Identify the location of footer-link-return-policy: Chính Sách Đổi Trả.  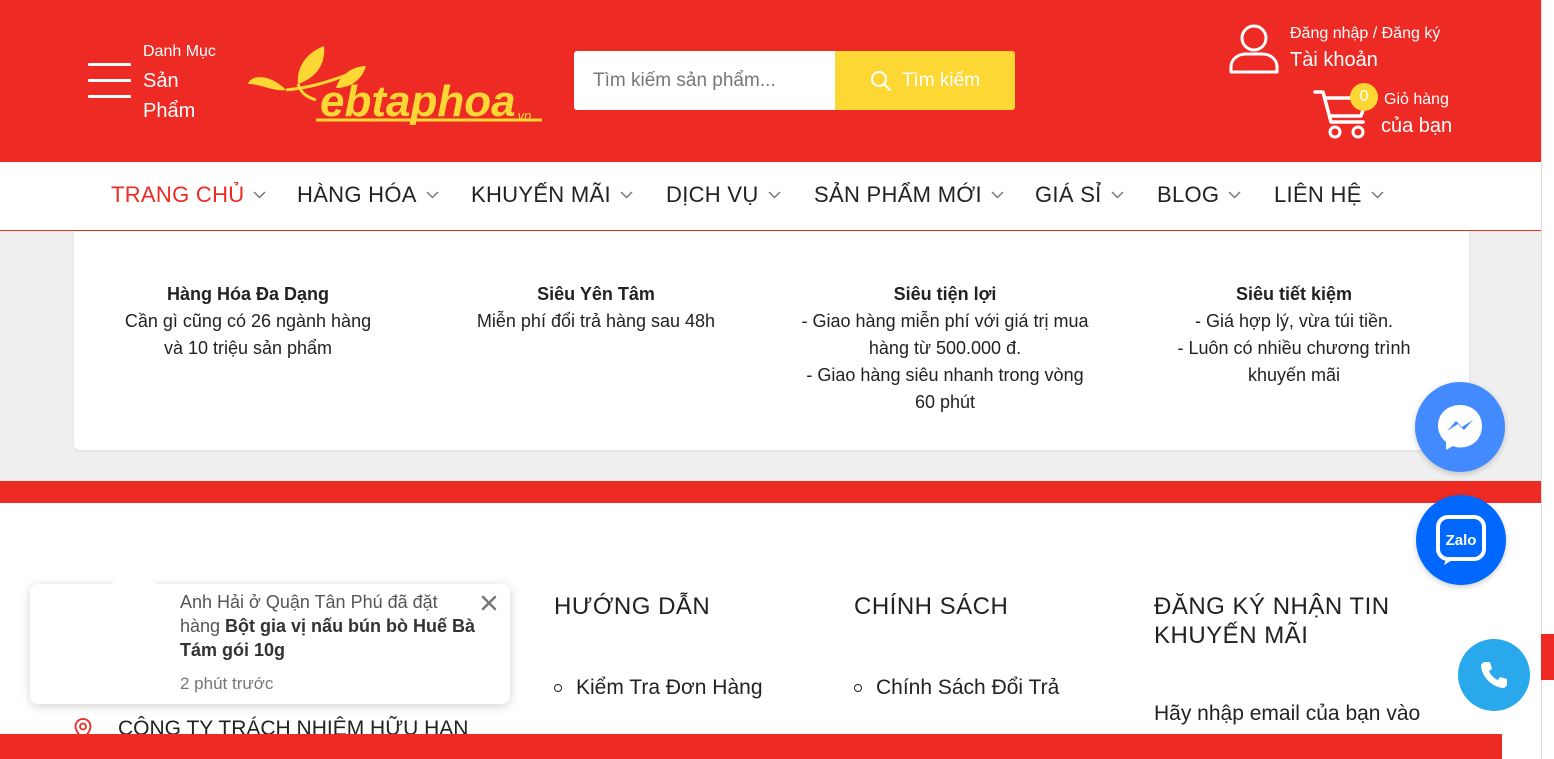
(956, 688).